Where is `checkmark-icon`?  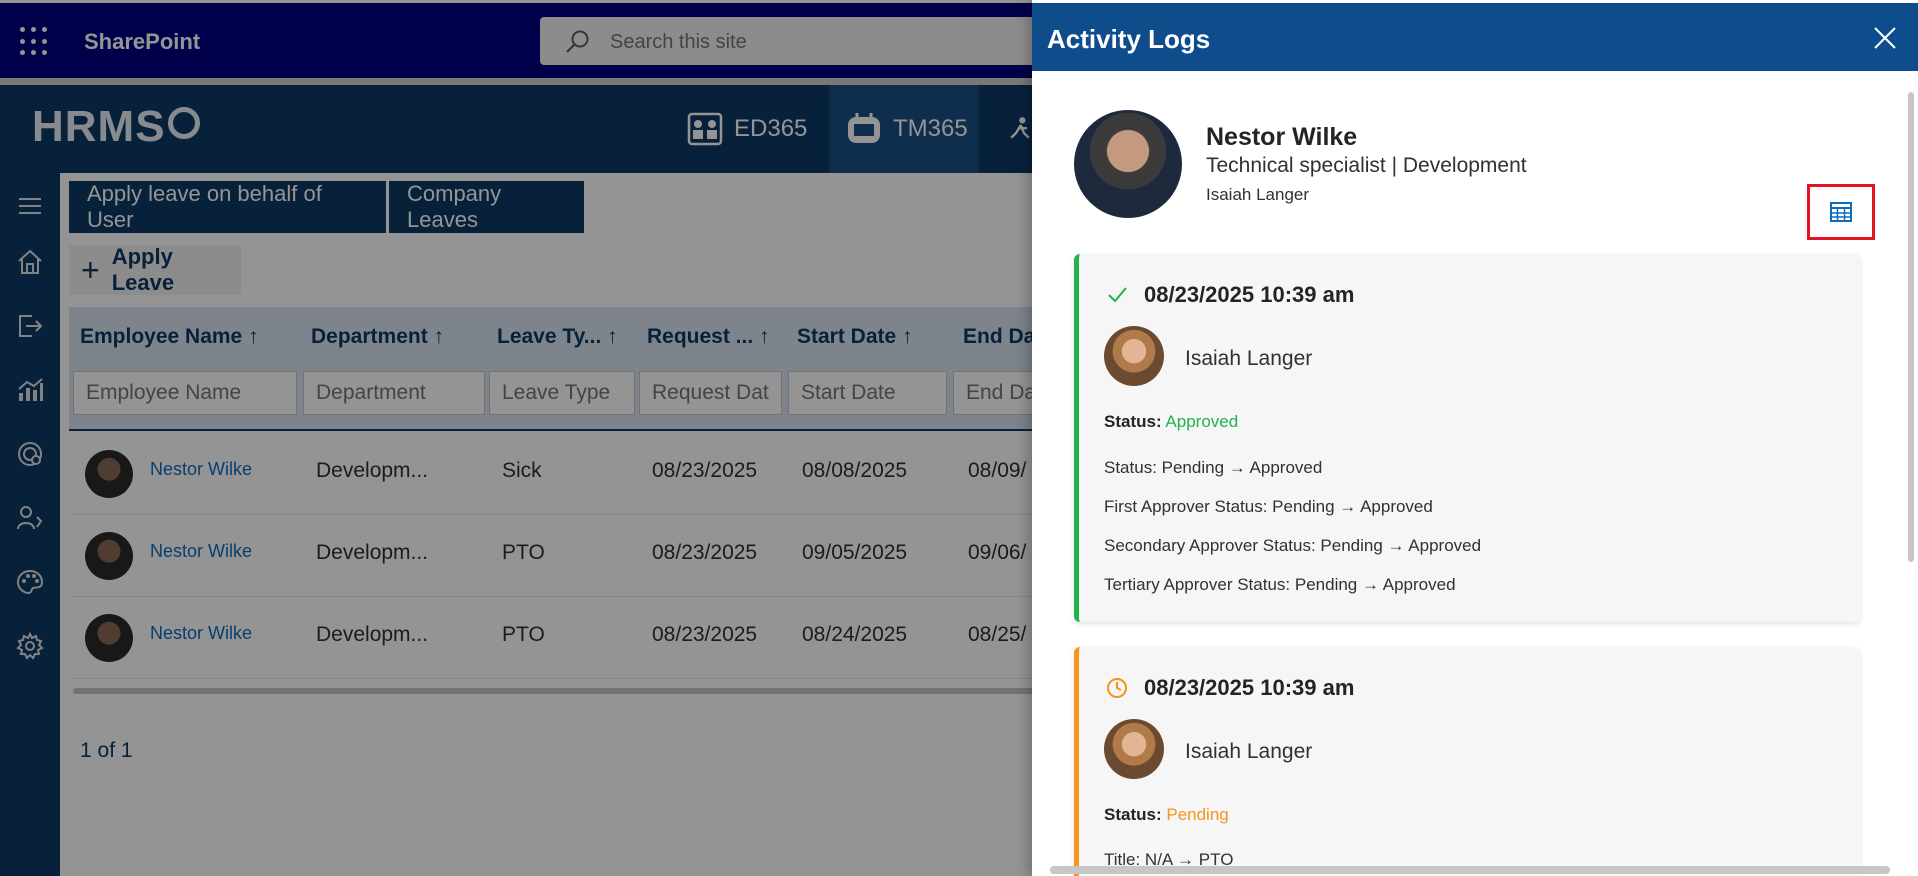
checkmark-icon is located at coordinates (1117, 295).